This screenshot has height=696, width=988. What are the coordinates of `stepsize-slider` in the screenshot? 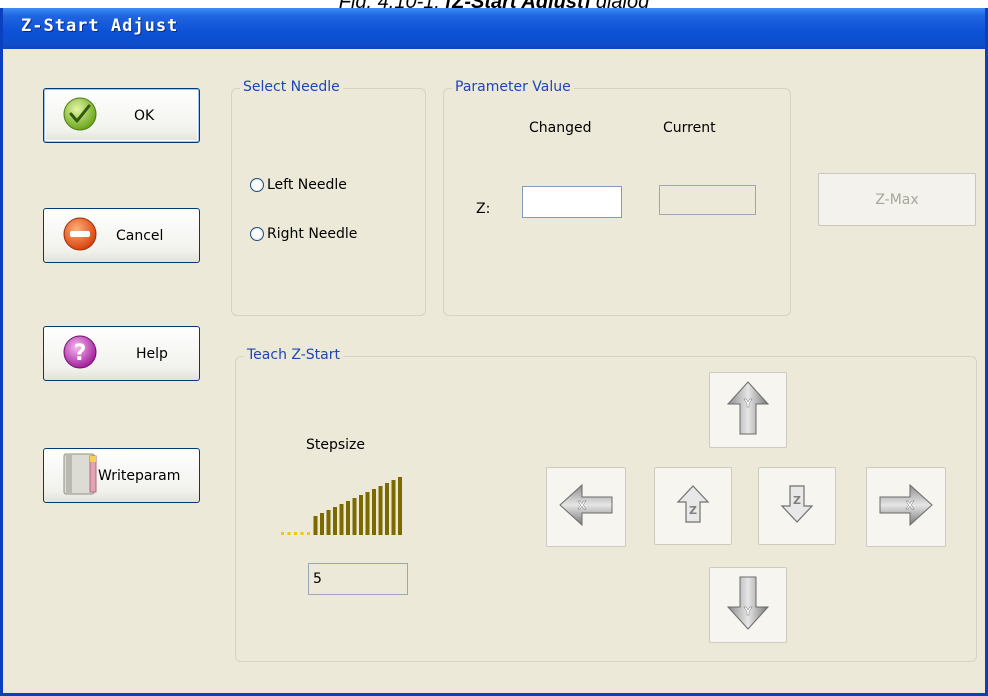 It's located at (361, 505).